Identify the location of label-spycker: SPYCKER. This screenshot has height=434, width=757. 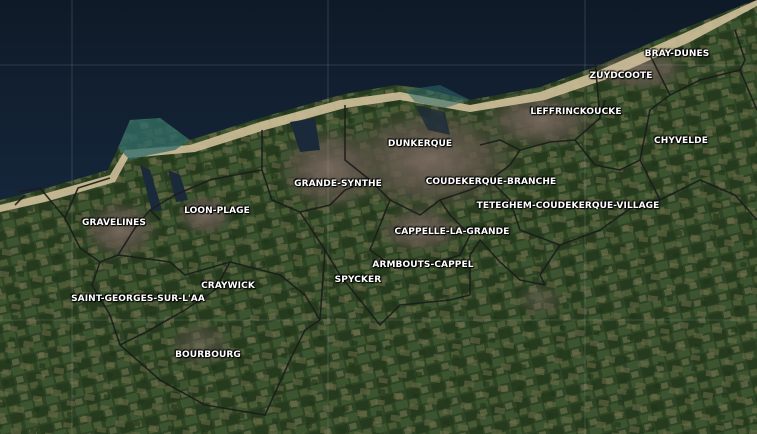
(358, 280).